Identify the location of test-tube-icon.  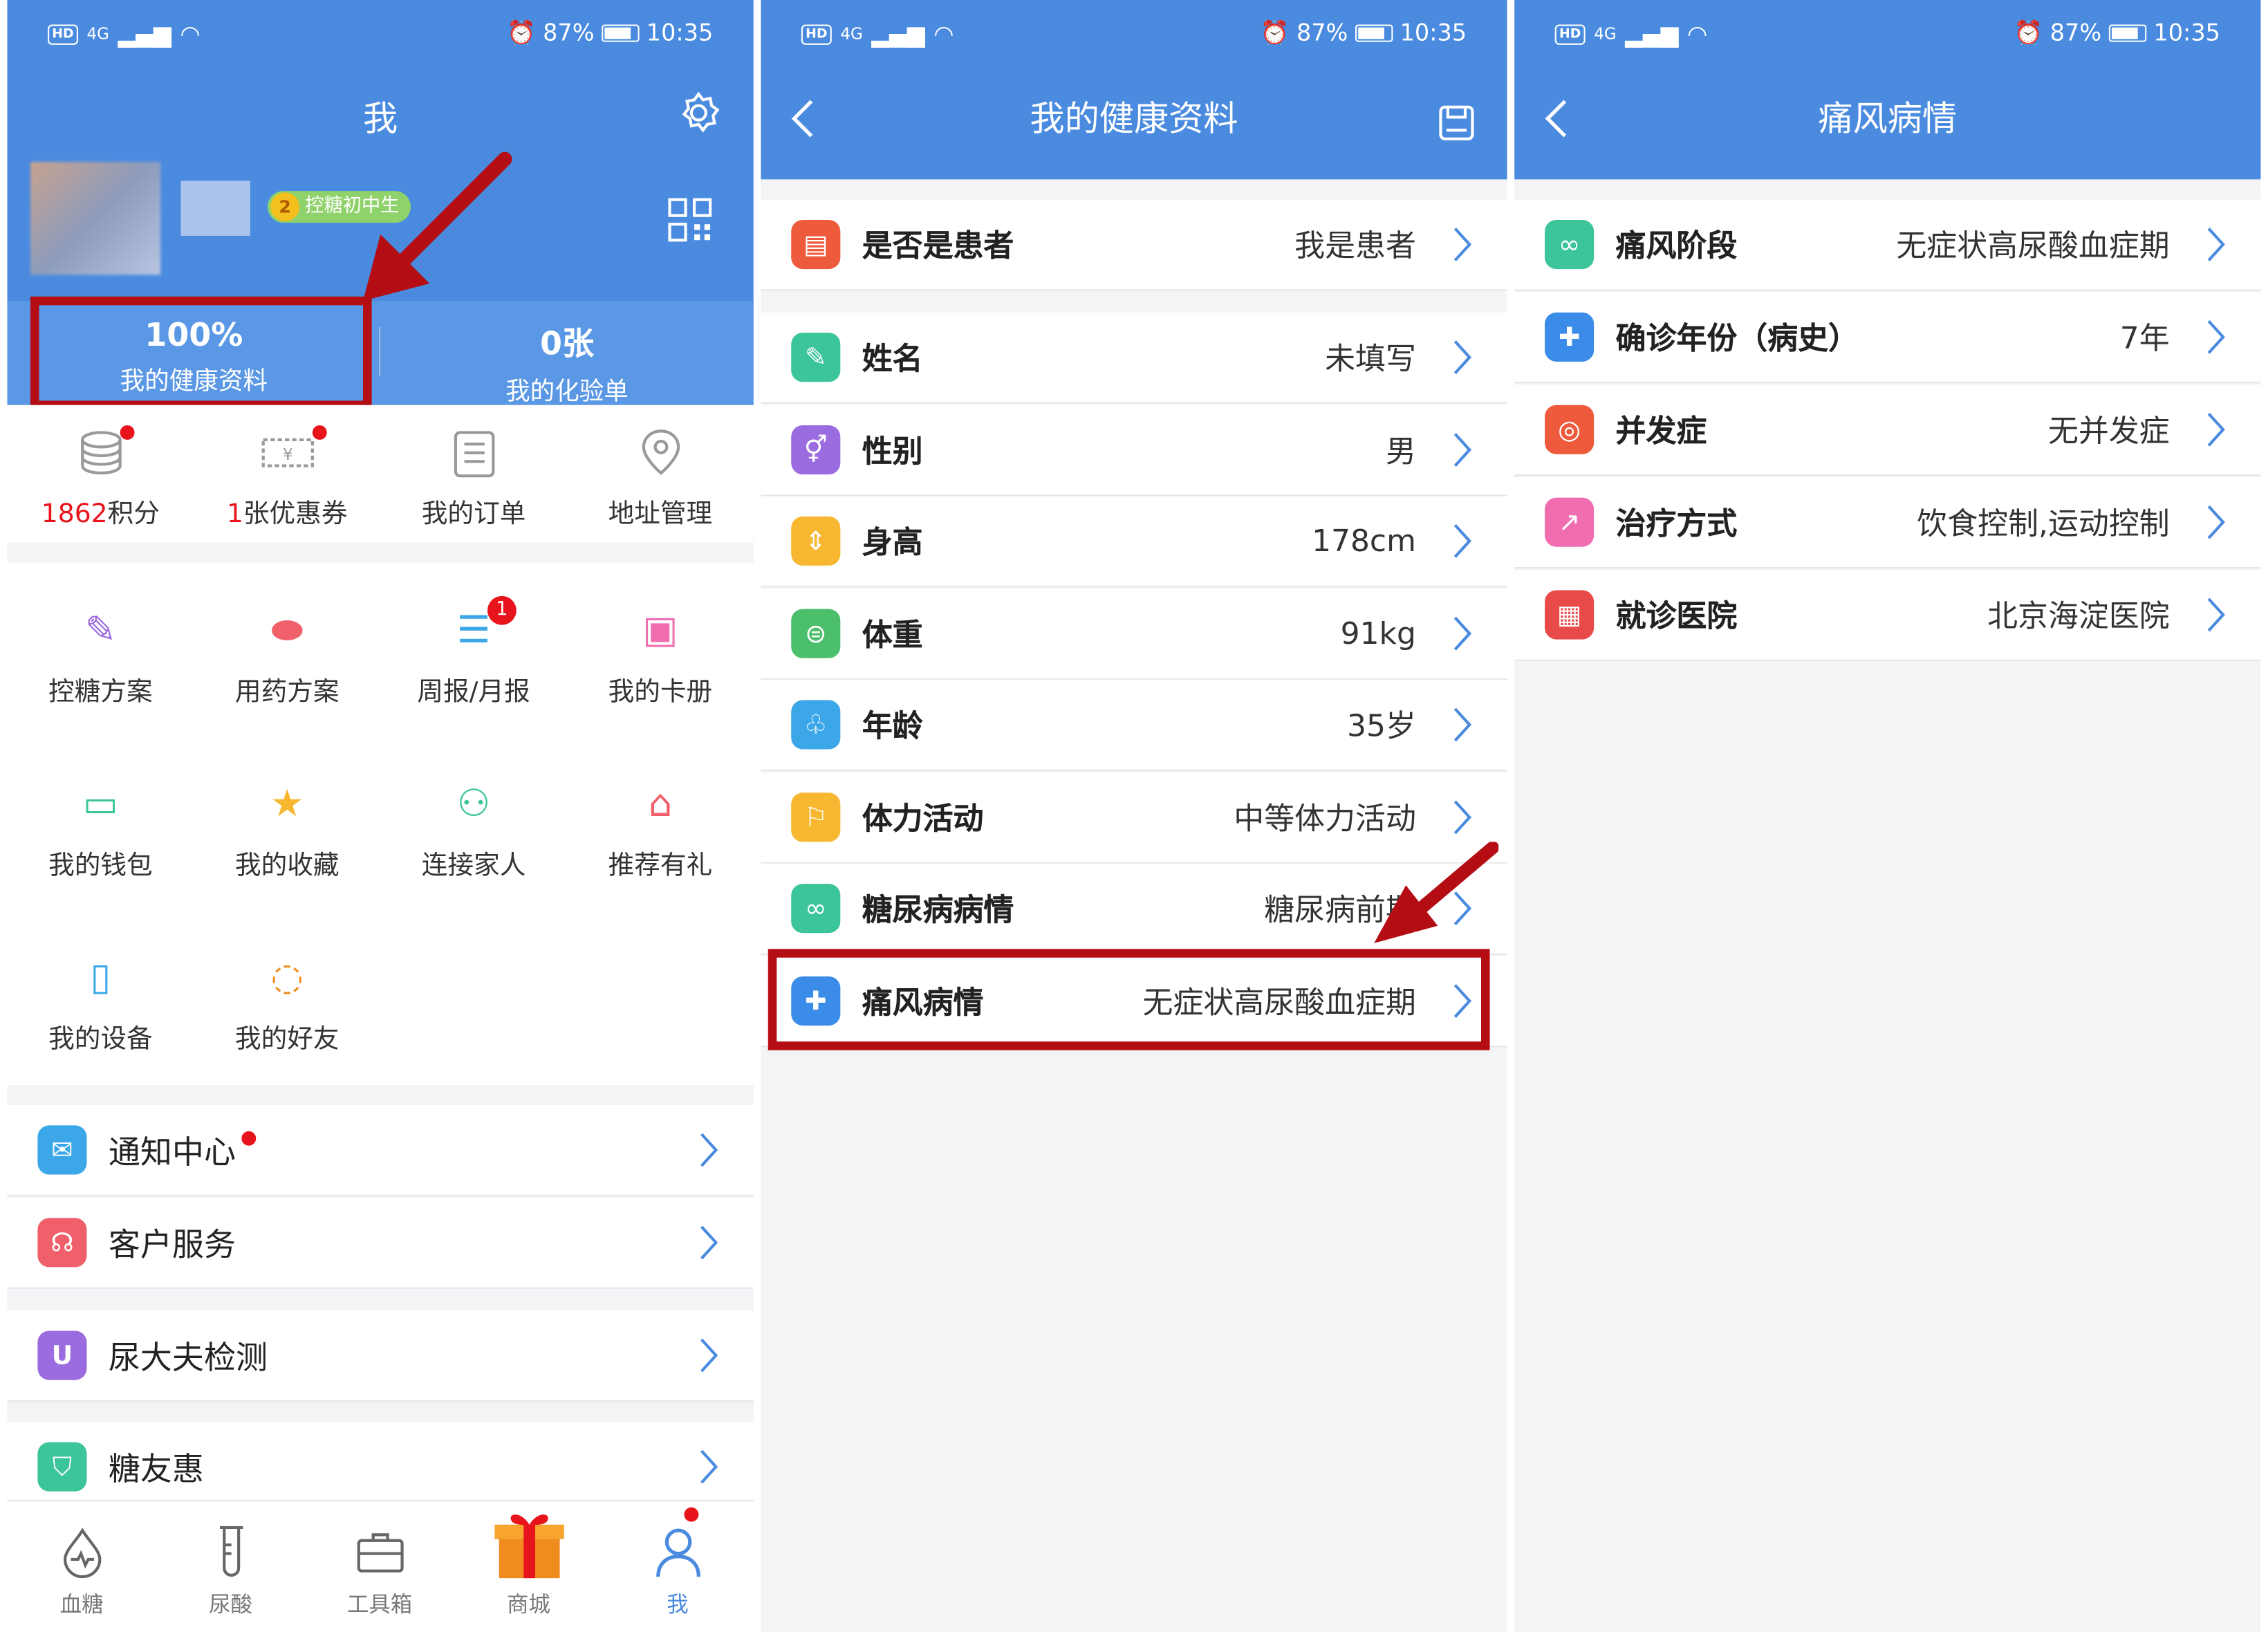
(230, 1552).